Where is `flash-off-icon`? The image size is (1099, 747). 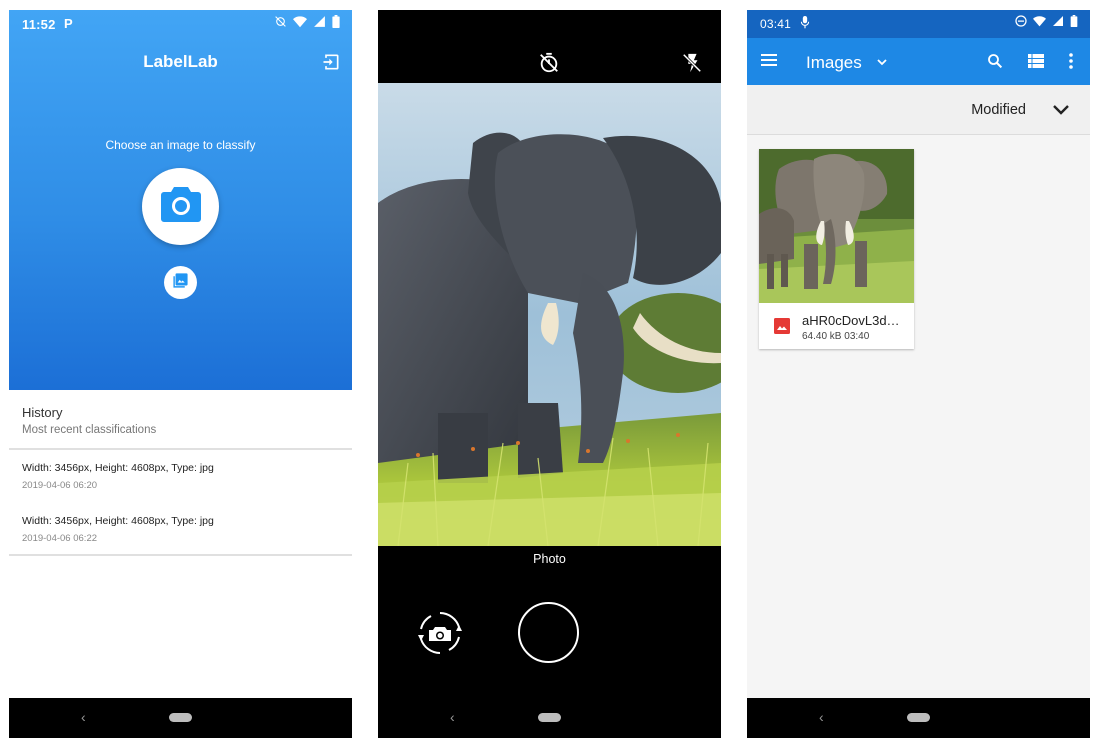 flash-off-icon is located at coordinates (692, 63).